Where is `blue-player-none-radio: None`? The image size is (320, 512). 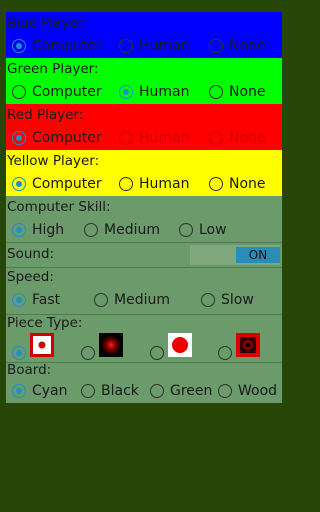
blue-player-none-radio: None is located at coordinates (237, 46).